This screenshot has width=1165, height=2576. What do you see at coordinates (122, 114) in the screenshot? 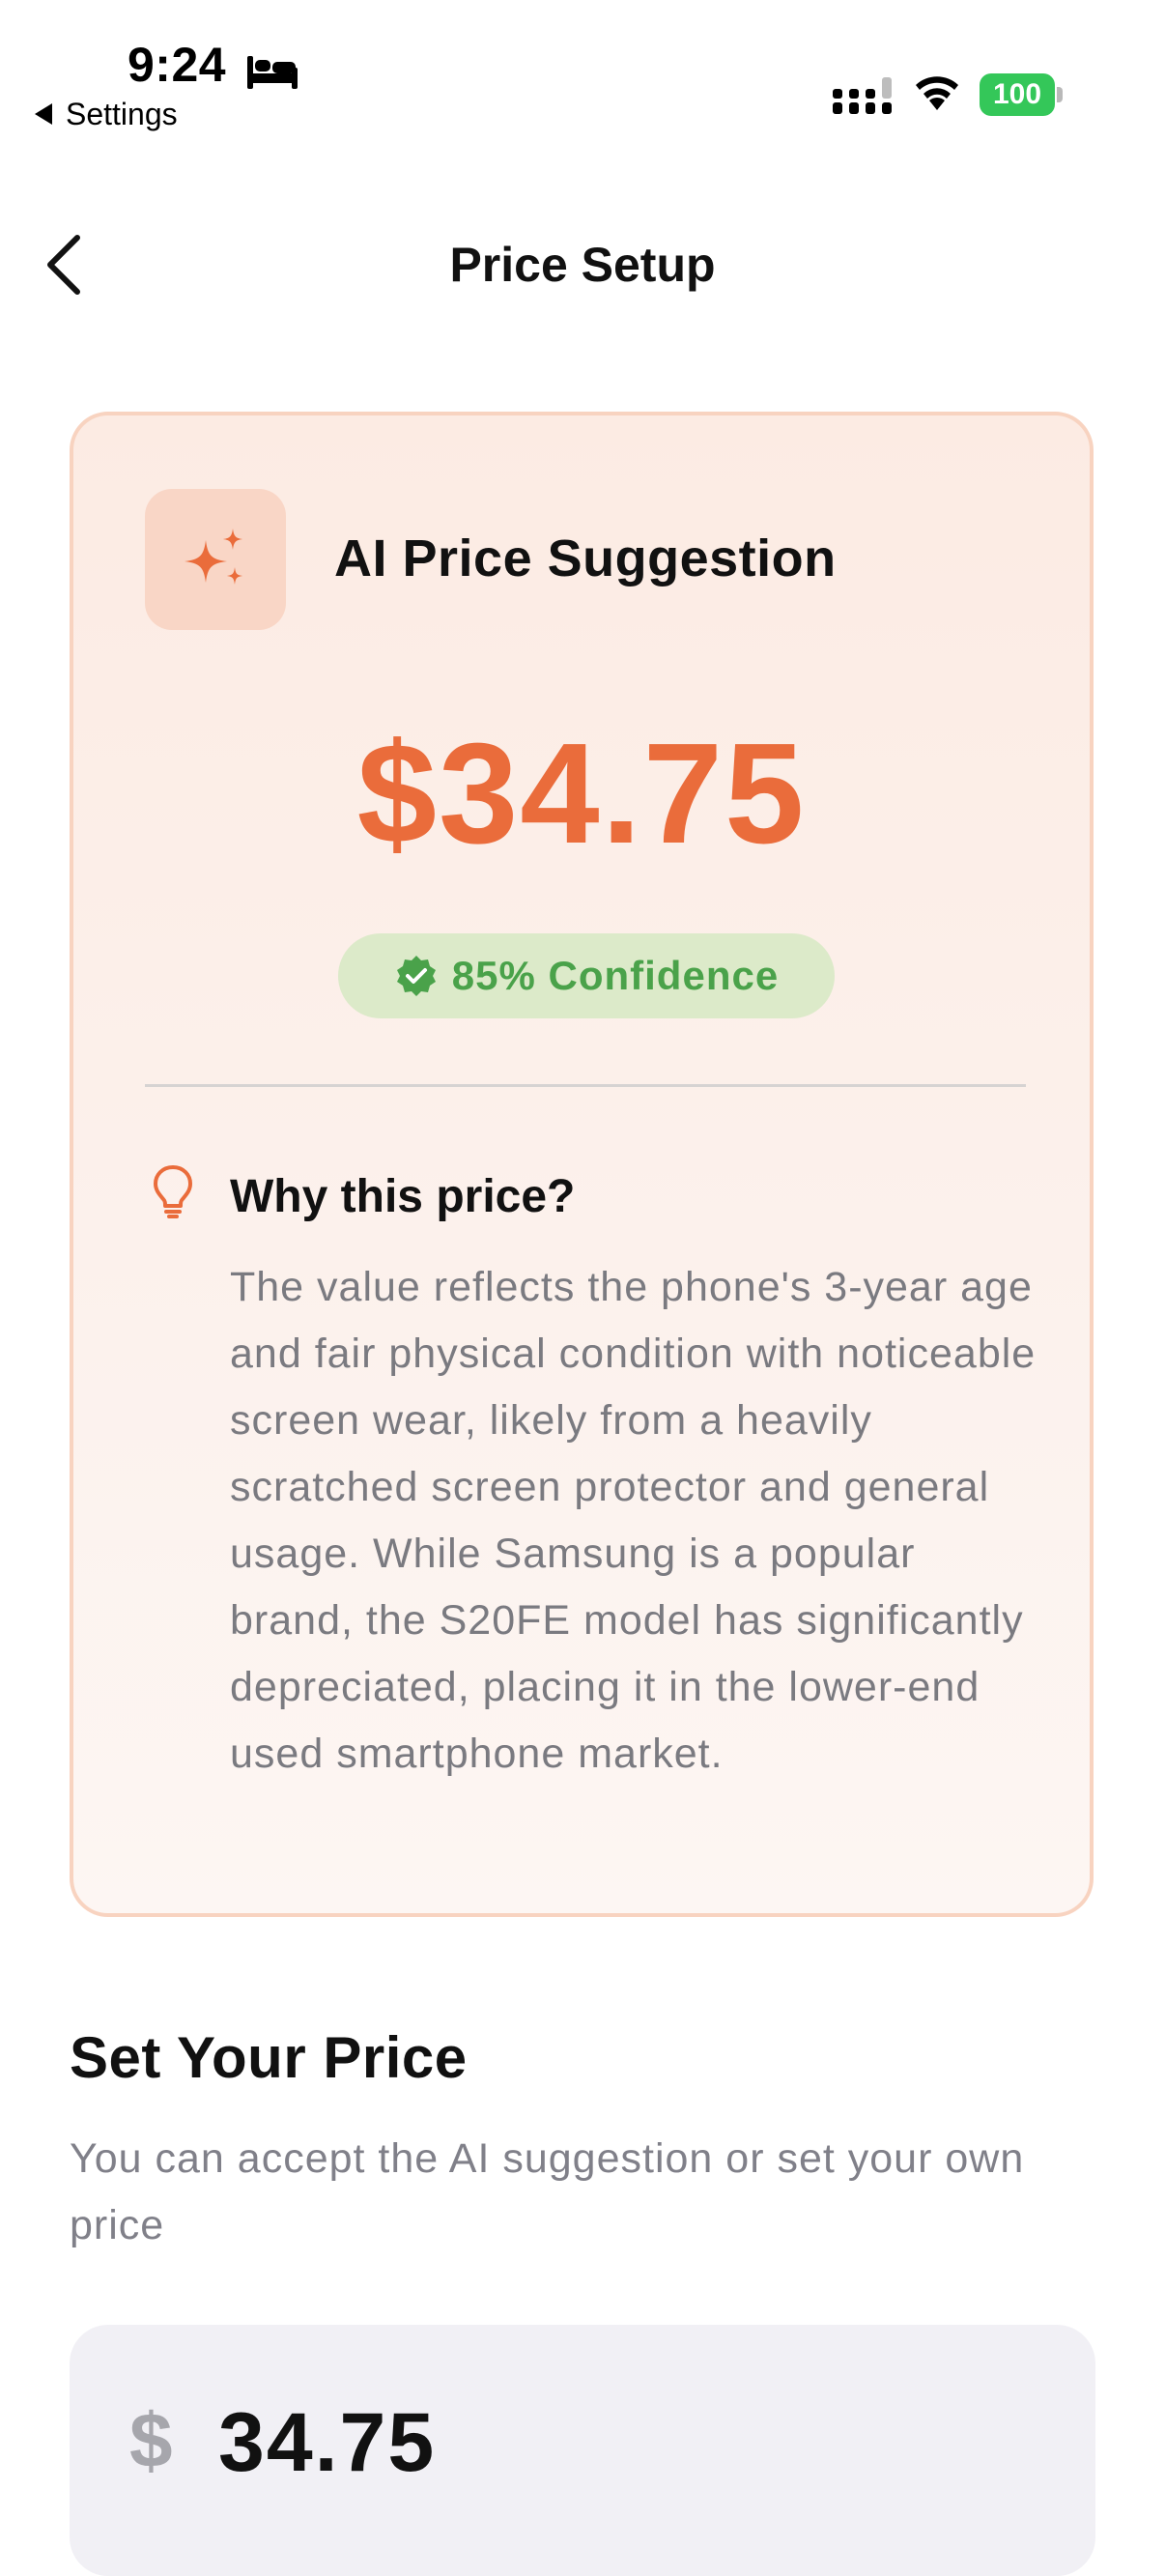
I see `back-to-settings-label: Settings` at bounding box center [122, 114].